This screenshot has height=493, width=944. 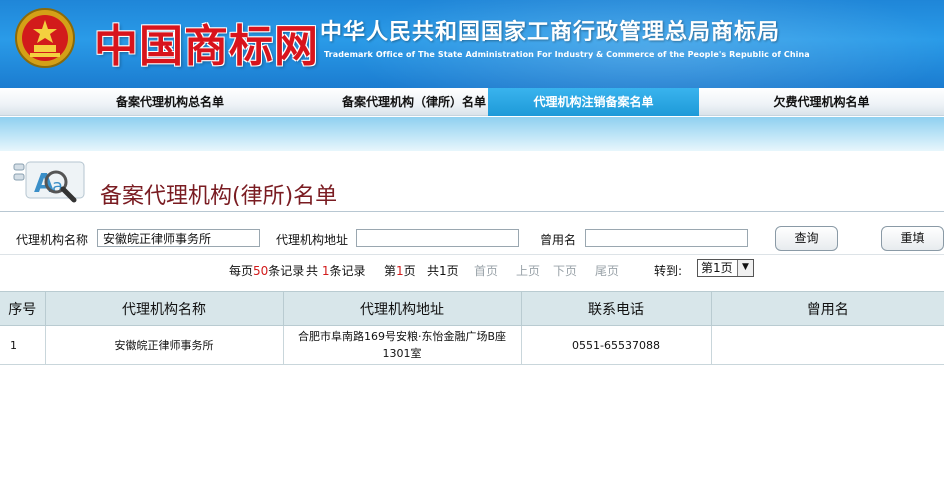 What do you see at coordinates (23, 308) in the screenshot?
I see `column-header: 序号` at bounding box center [23, 308].